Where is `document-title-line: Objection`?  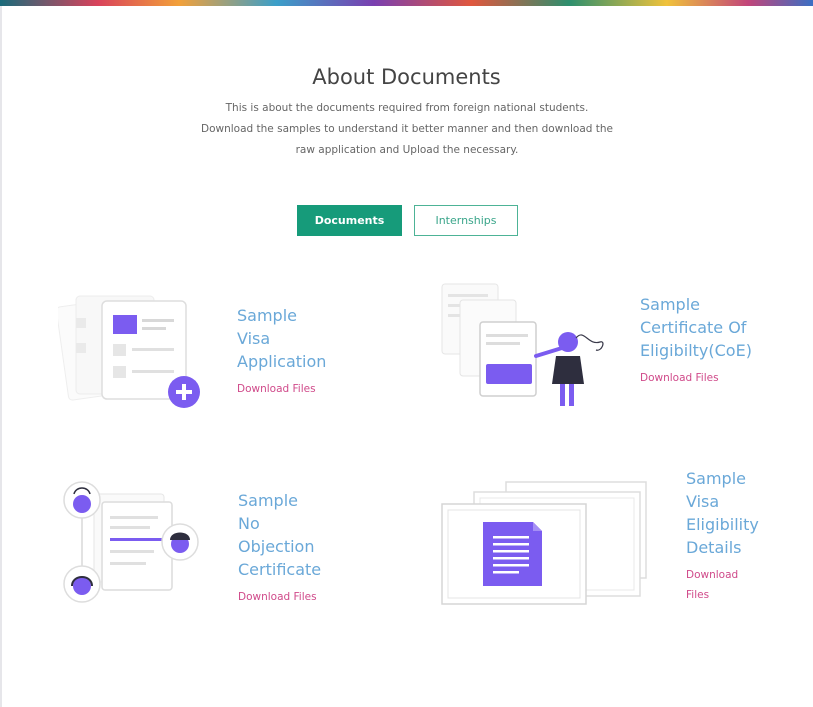 document-title-line: Objection is located at coordinates (276, 546).